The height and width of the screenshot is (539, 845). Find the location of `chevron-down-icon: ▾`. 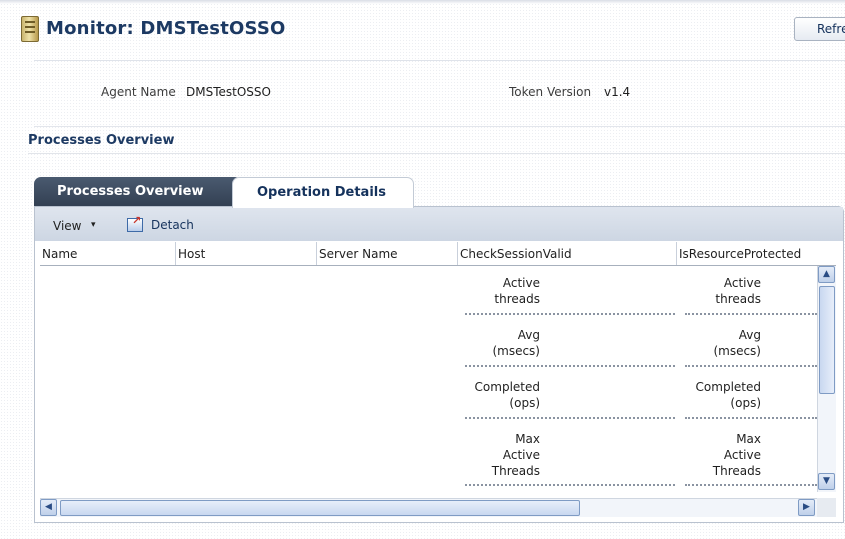

chevron-down-icon: ▾ is located at coordinates (93, 225).